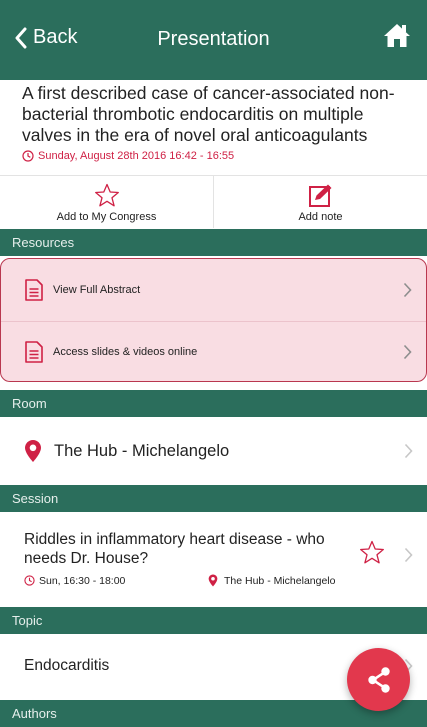  I want to click on nav-bar: Back Presentation, so click(213, 40).